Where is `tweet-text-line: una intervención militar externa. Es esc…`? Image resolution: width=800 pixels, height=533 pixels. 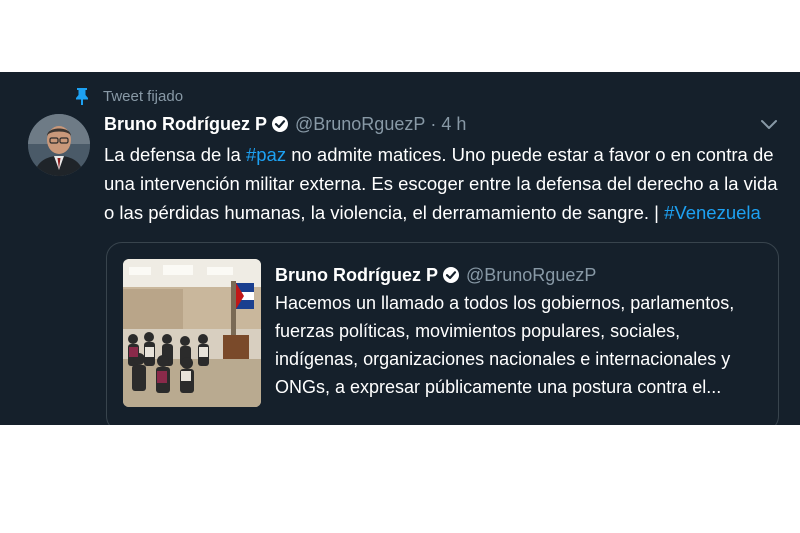
tweet-text-line: una intervención militar externa. Es esc… is located at coordinates (441, 183).